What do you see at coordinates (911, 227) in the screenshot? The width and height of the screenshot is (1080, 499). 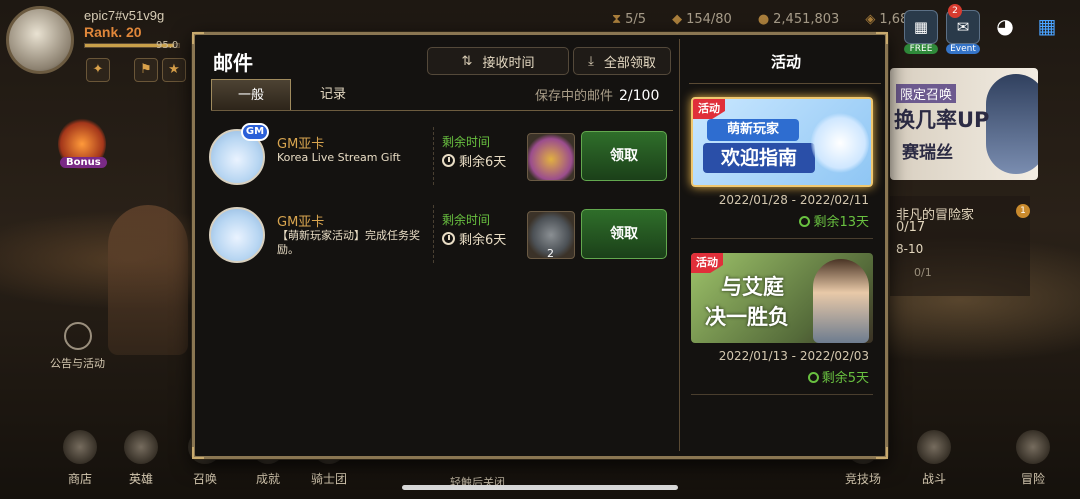 I see `adventure-progress: 0/17` at bounding box center [911, 227].